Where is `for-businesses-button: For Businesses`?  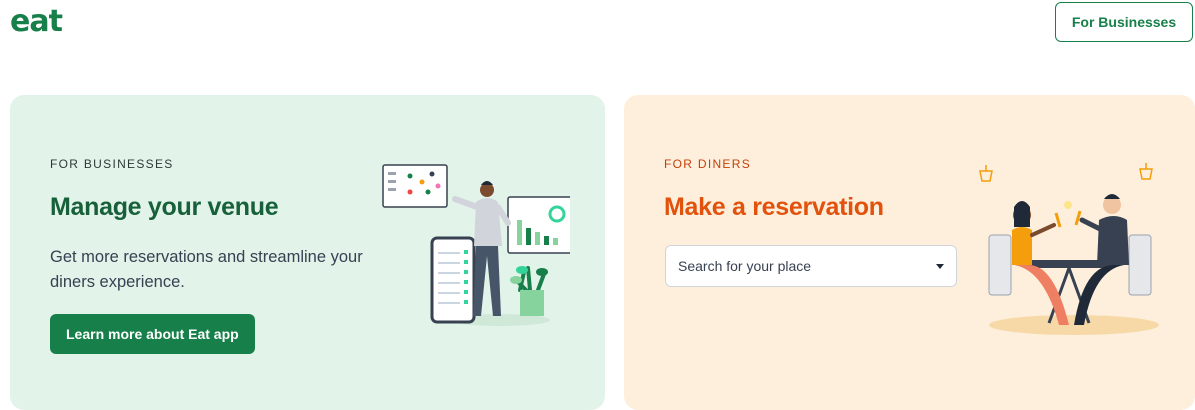
for-businesses-button: For Businesses is located at coordinates (1124, 22).